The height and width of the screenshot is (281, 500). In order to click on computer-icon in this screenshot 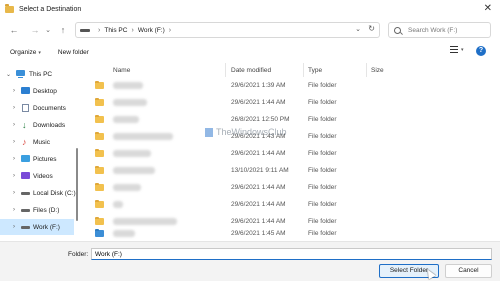, I will do `click(20, 73)`.